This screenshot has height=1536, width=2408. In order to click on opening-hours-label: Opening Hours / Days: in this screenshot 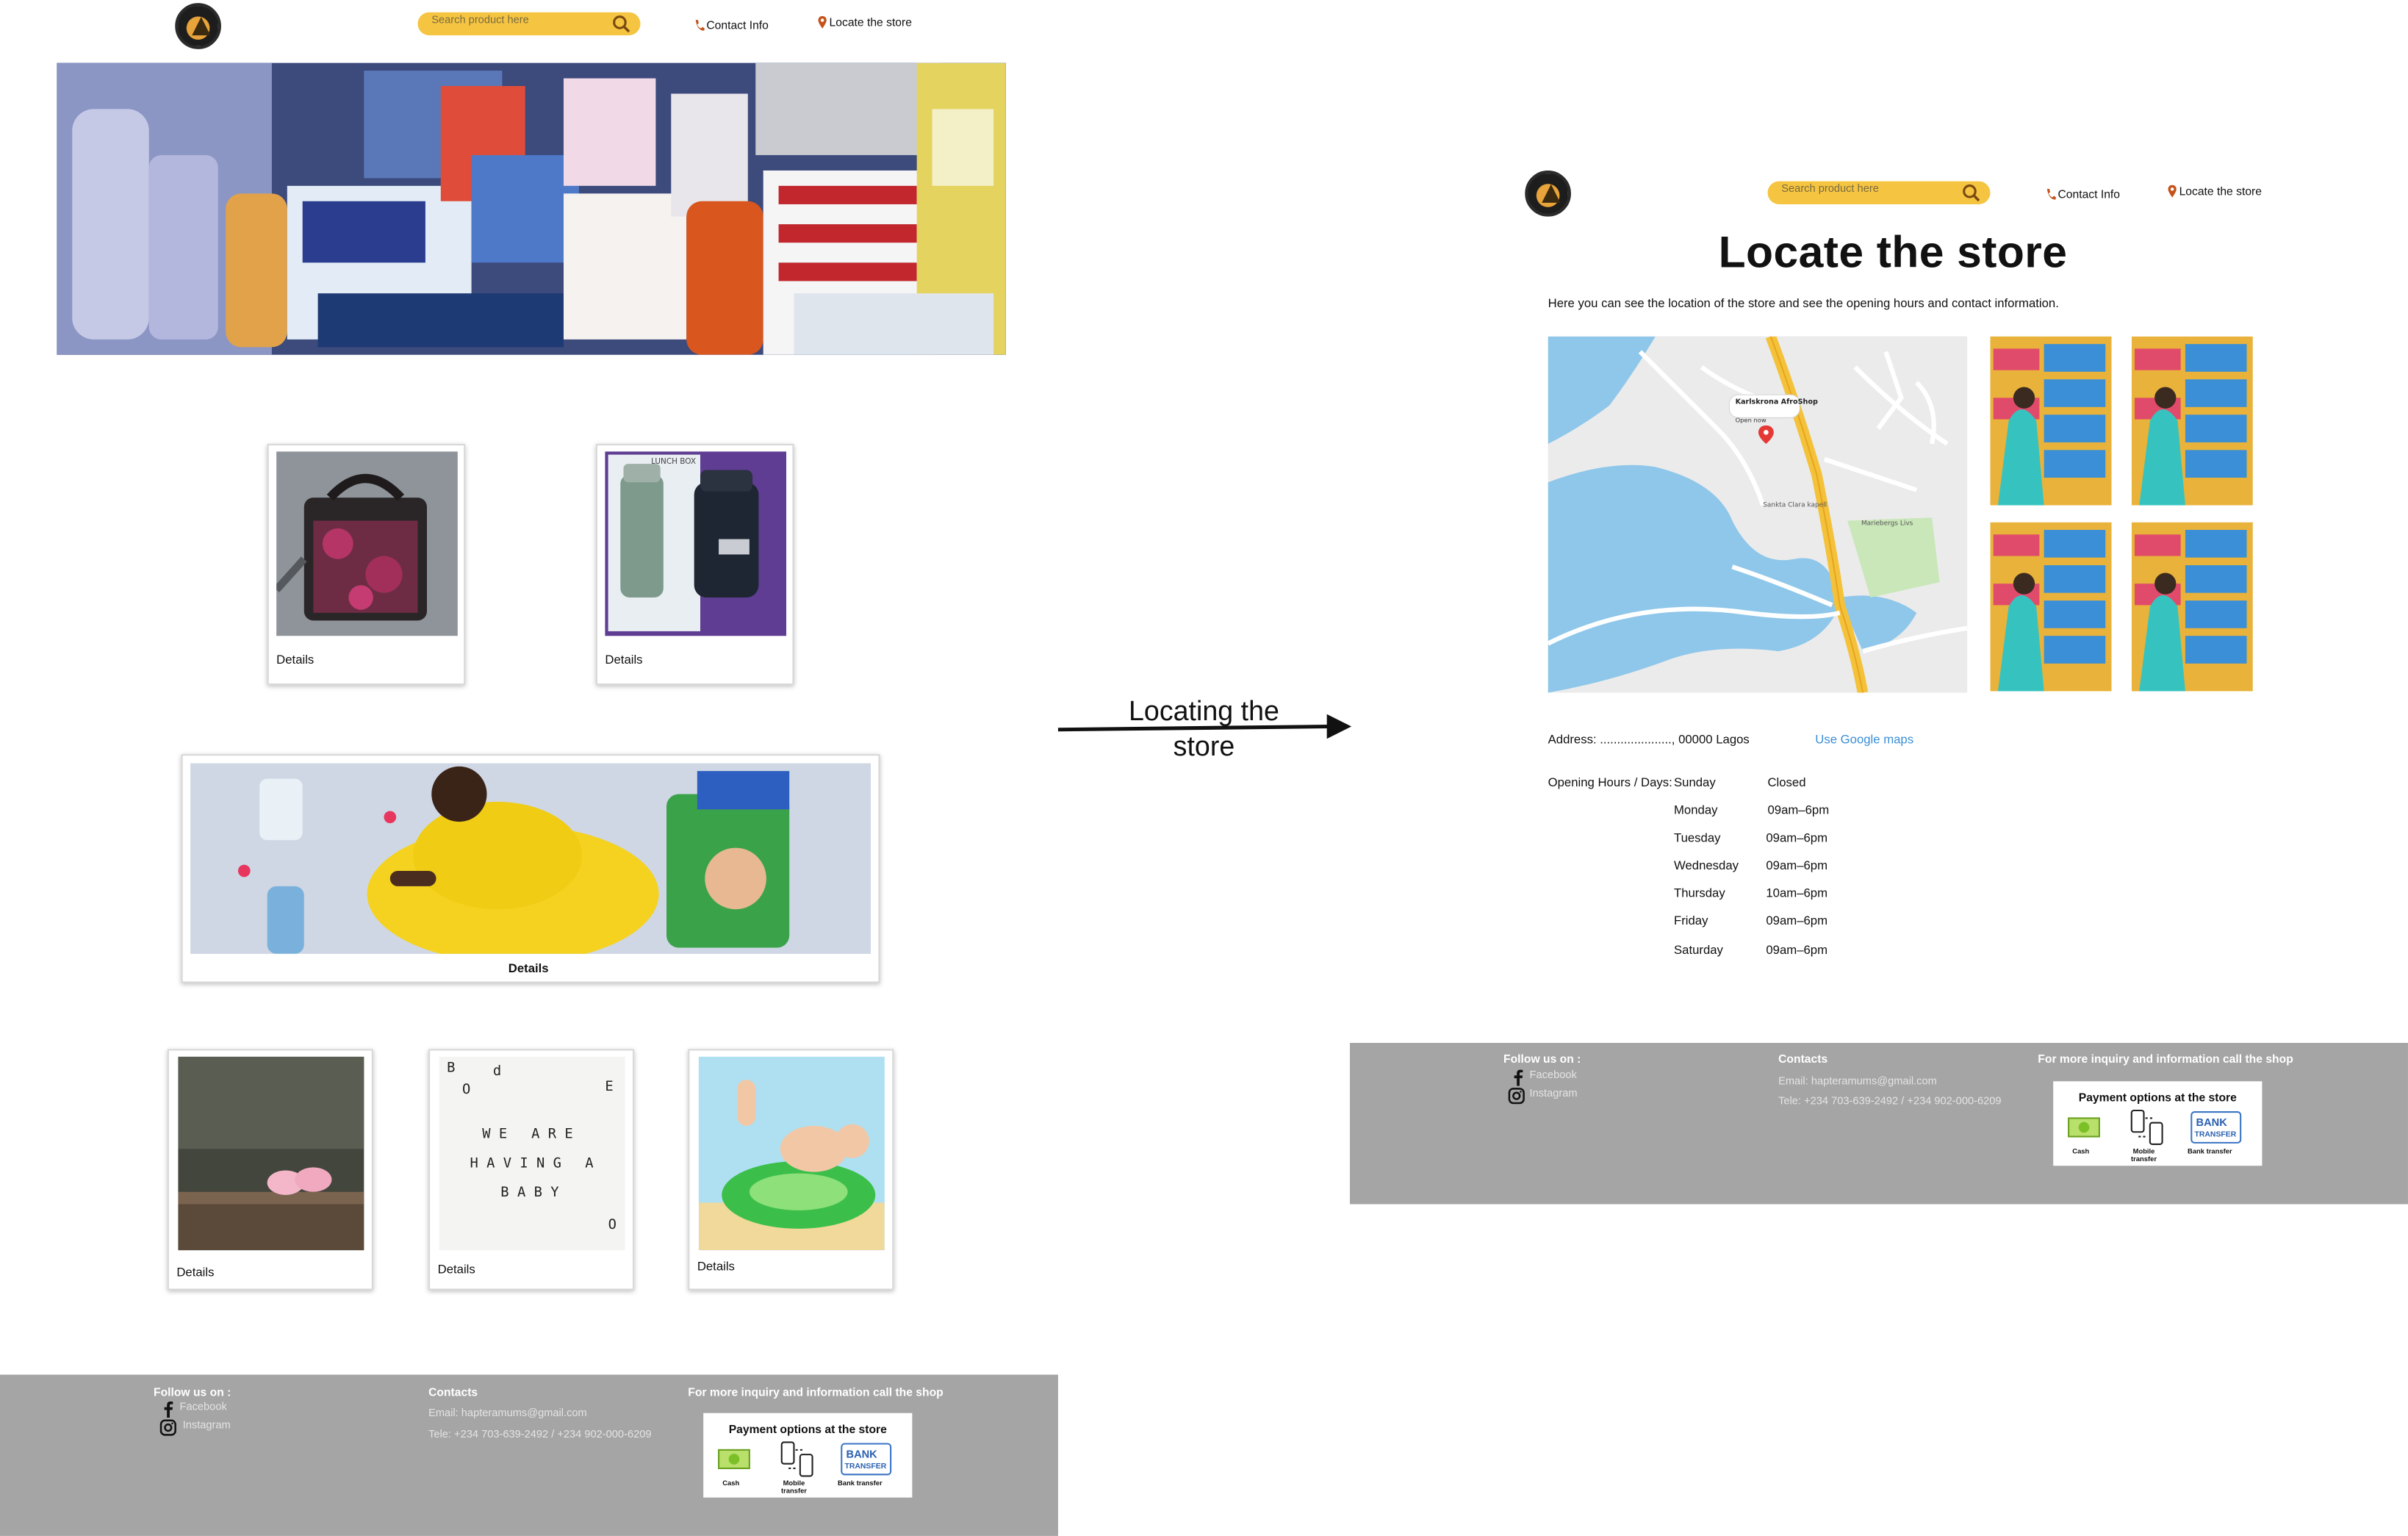, I will do `click(1610, 782)`.